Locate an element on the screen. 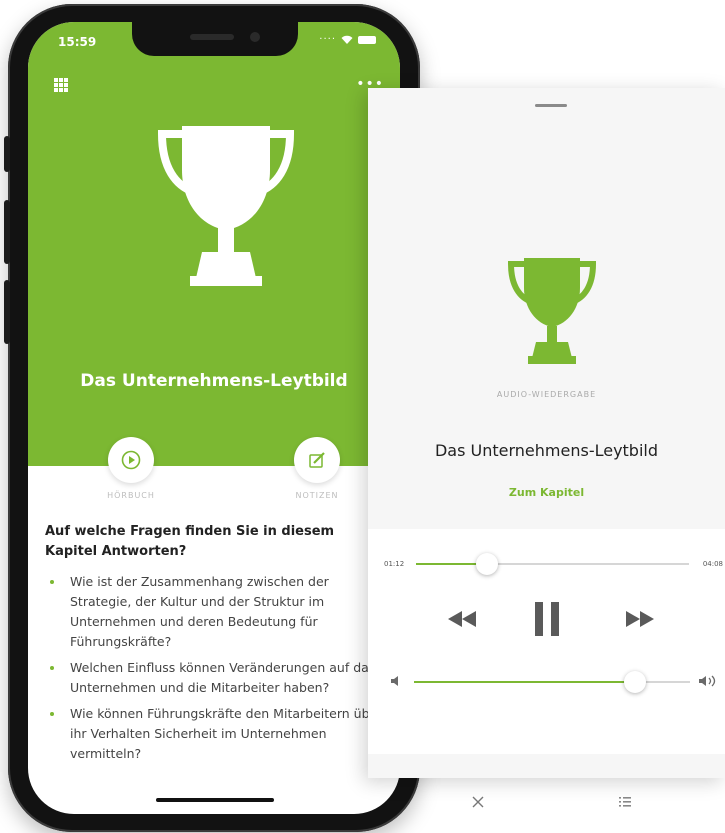 The width and height of the screenshot is (725, 833). current-time: 01:12 is located at coordinates (394, 564).